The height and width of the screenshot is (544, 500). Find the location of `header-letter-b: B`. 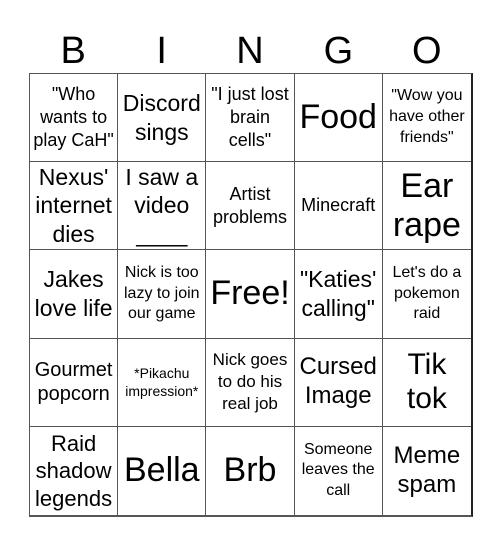

header-letter-b: B is located at coordinates (73, 51).